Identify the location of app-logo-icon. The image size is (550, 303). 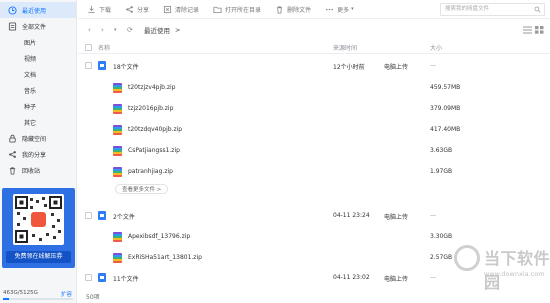
(38, 219).